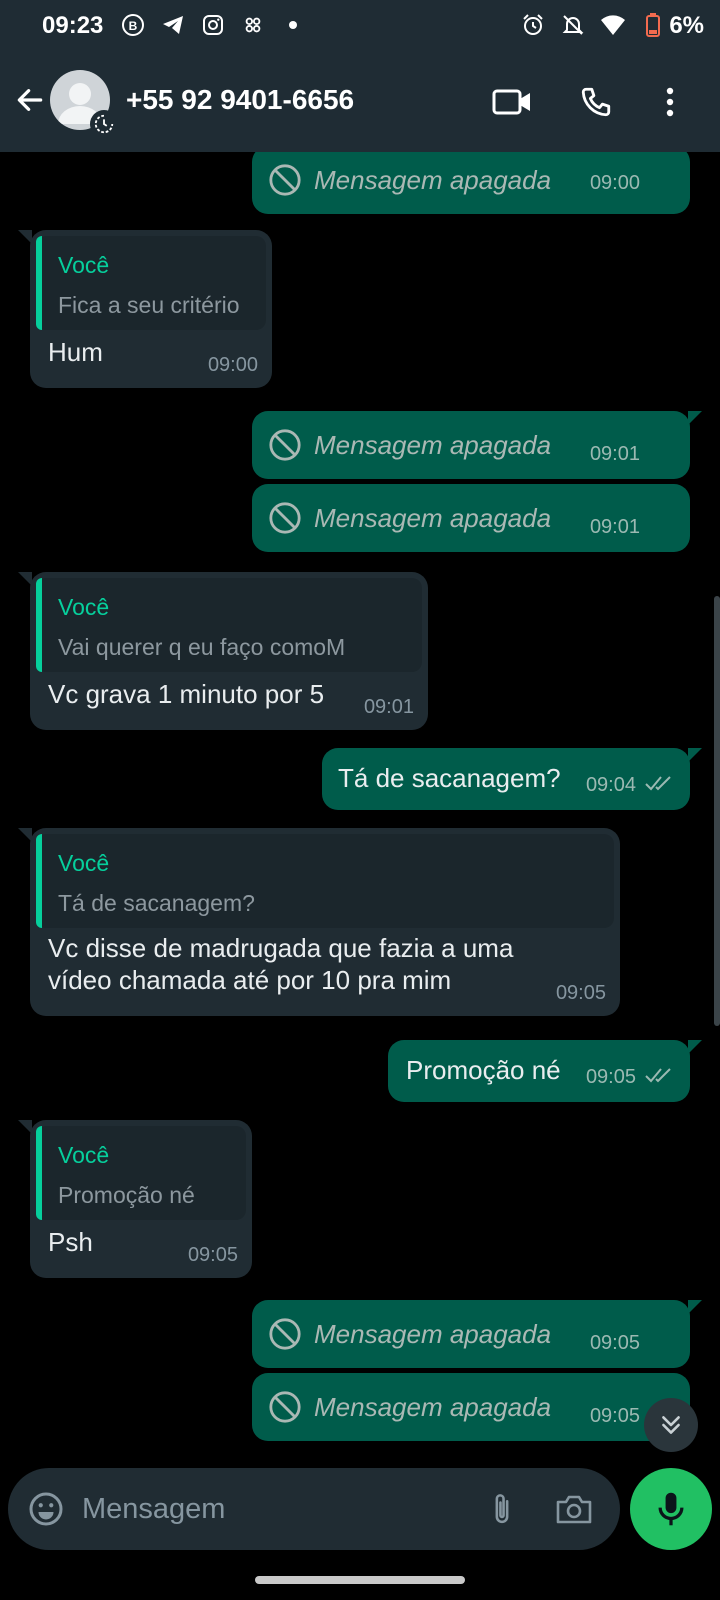 The image size is (720, 1600). I want to click on double-chevron-down-icon, so click(671, 1425).